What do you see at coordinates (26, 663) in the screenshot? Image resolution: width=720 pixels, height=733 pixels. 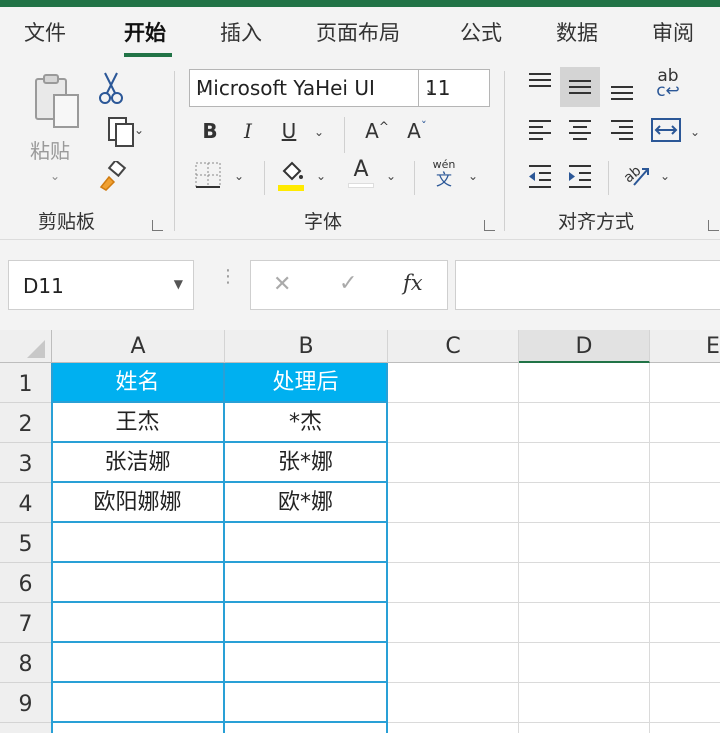 I see `row-header: 8` at bounding box center [26, 663].